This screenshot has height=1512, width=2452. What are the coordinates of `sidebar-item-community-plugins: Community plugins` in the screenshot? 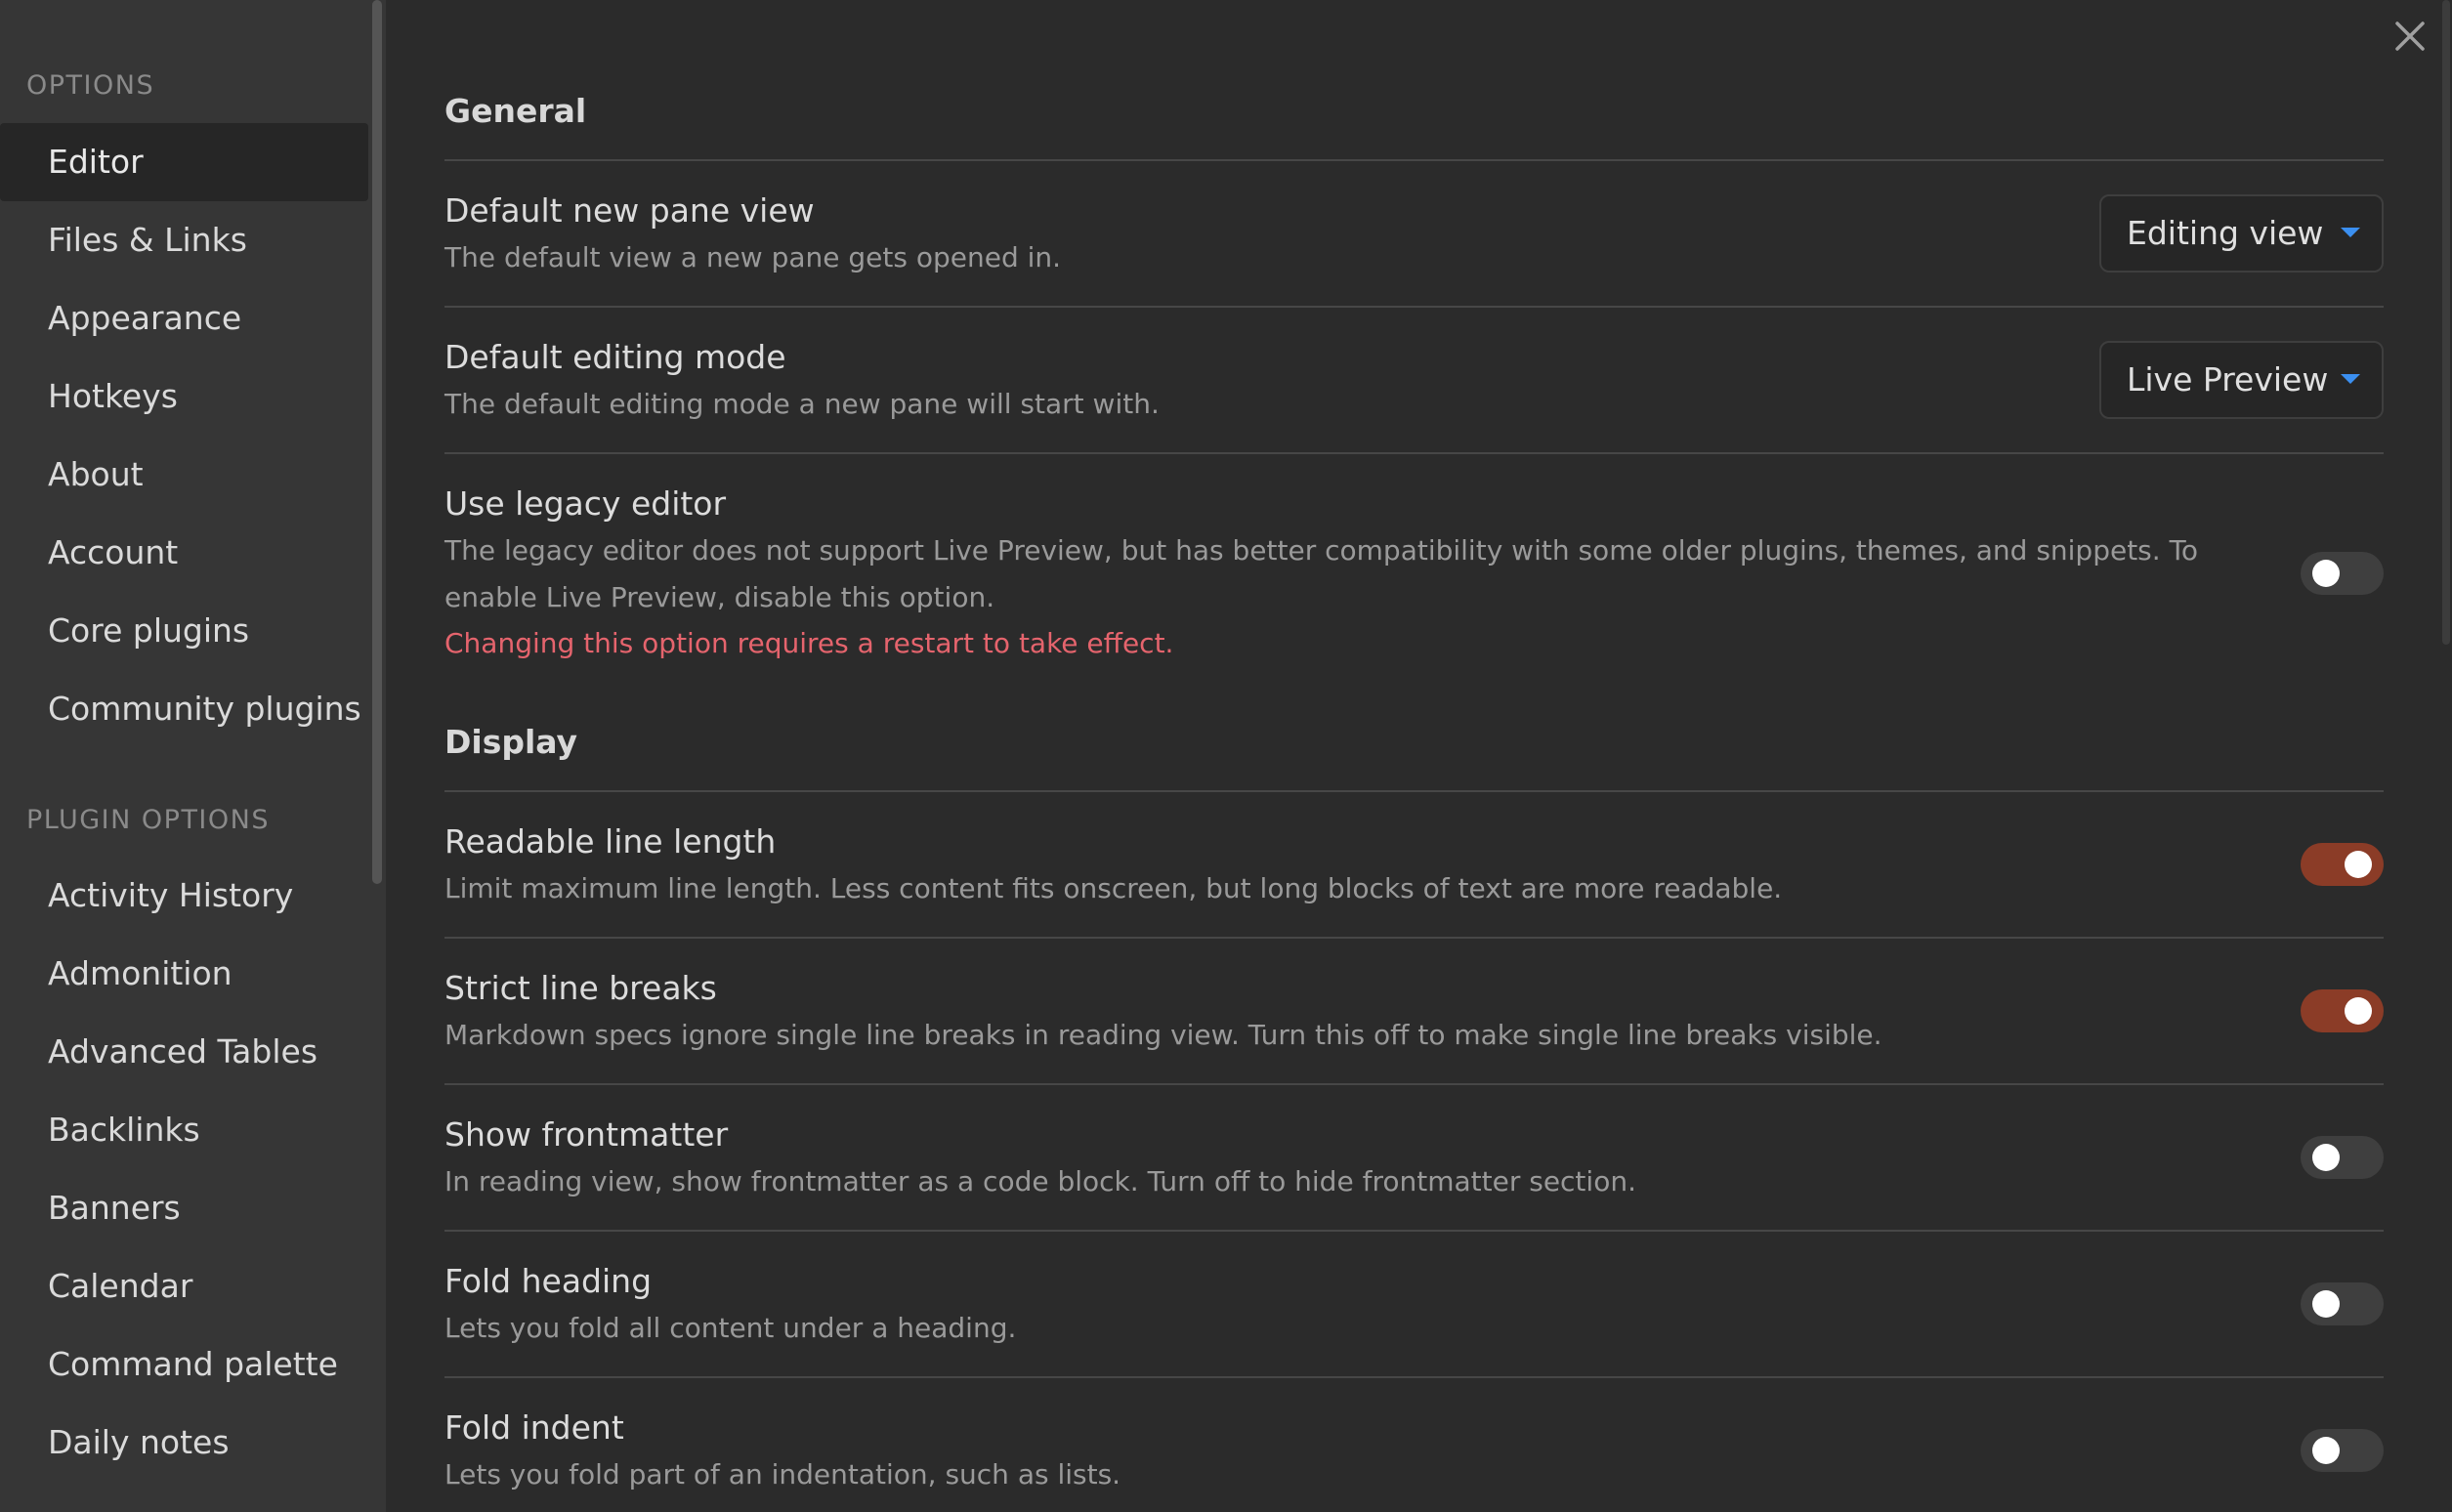 It's located at (184, 709).